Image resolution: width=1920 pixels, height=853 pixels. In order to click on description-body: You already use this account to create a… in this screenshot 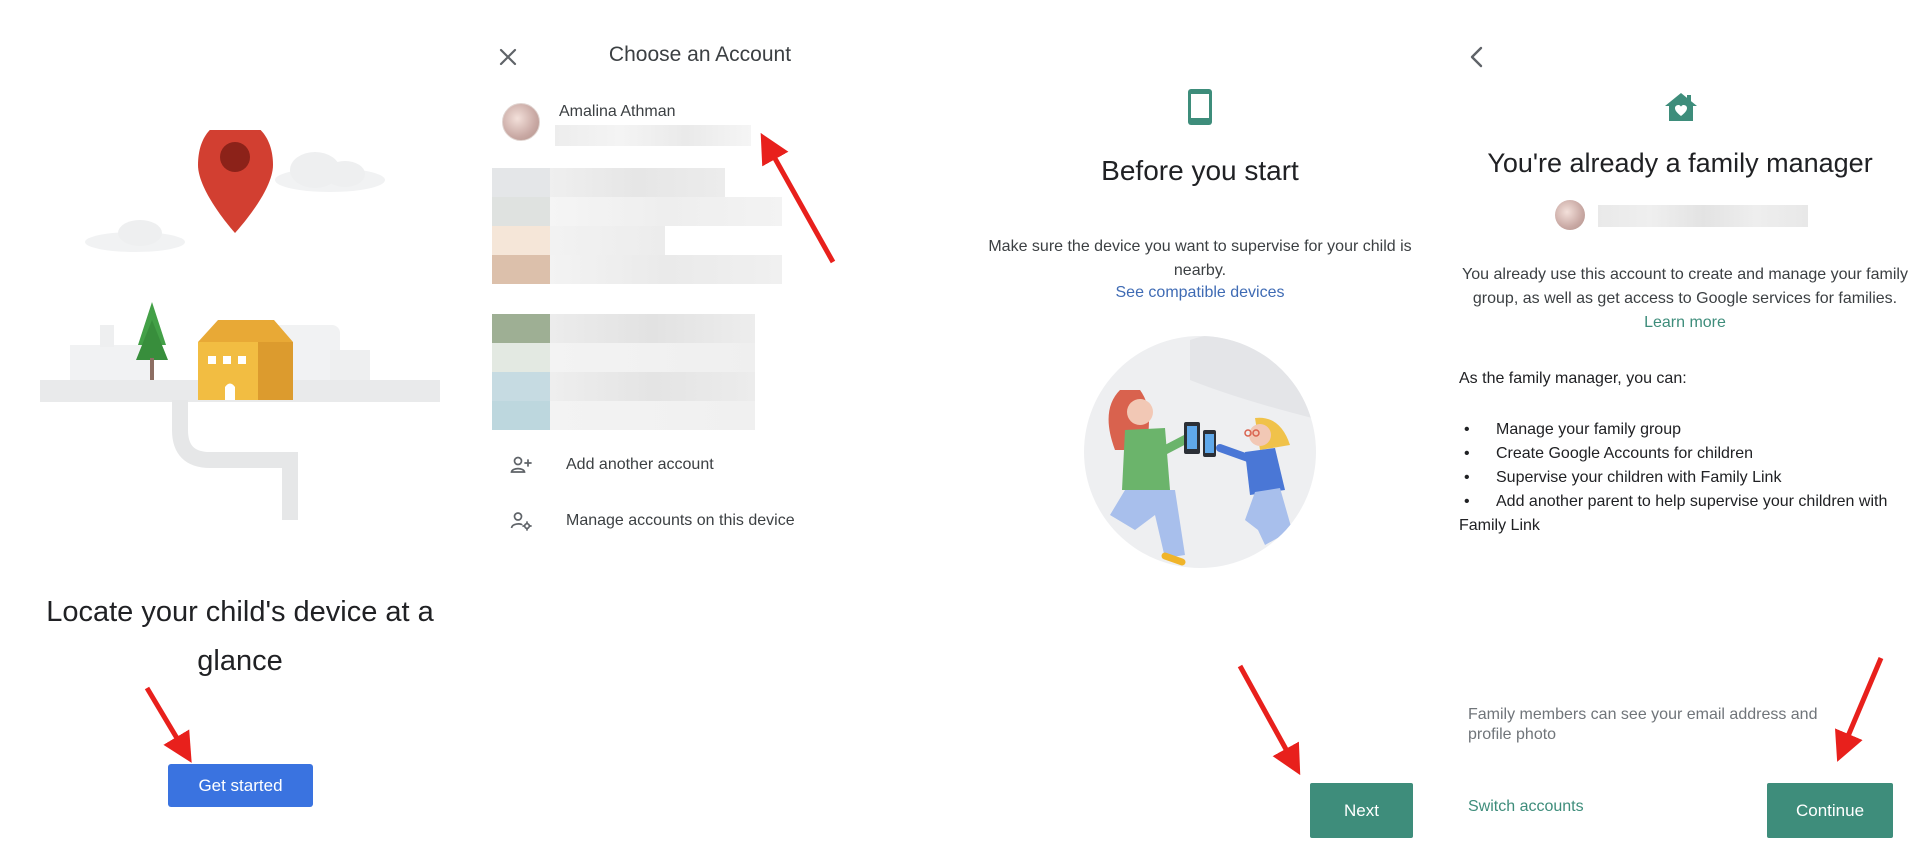, I will do `click(1685, 286)`.